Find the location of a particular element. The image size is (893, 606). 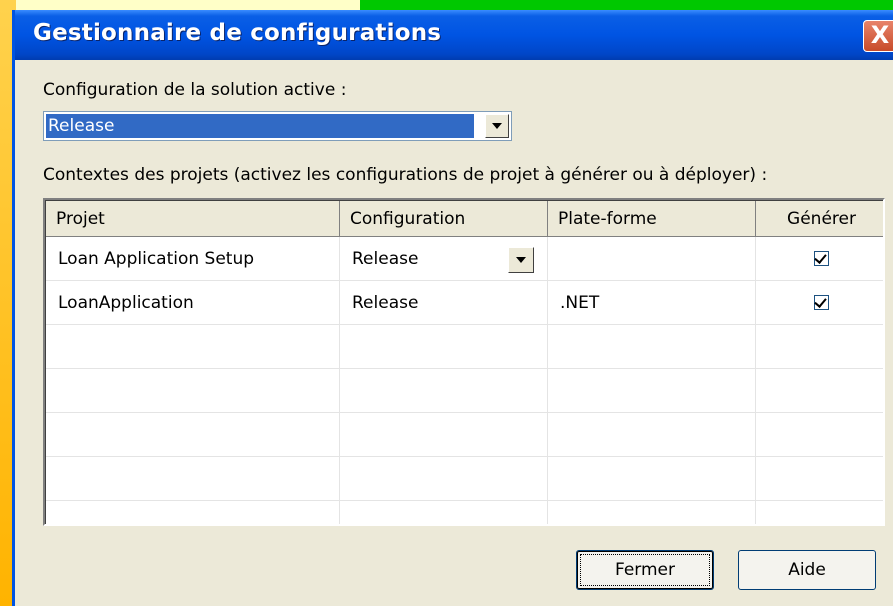

column-header-platform: Plate-forme is located at coordinates (652, 219).